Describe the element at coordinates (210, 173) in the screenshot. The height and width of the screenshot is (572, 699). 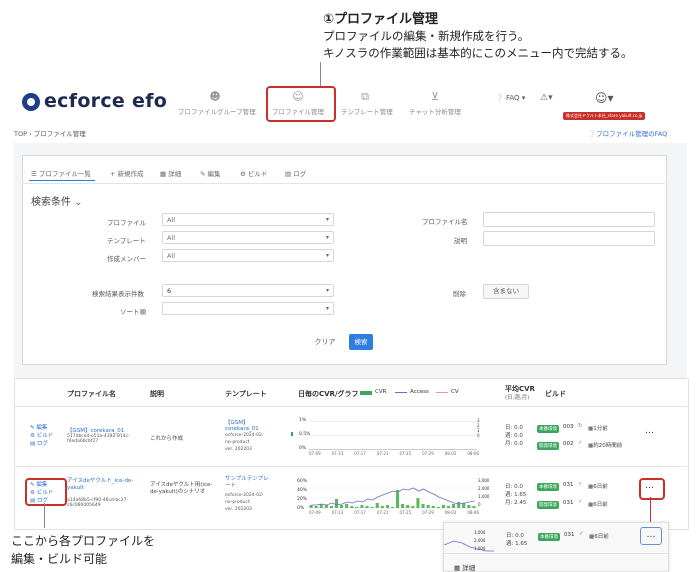
I see `tab-edit: ✎ 編集` at that location.